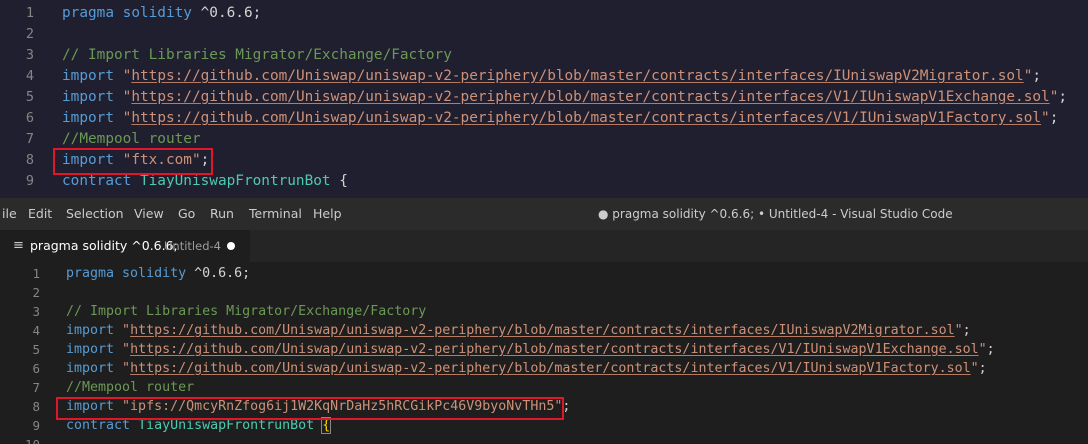 This screenshot has height=444, width=1088. What do you see at coordinates (40, 214) in the screenshot?
I see `menu-edit: Edit` at bounding box center [40, 214].